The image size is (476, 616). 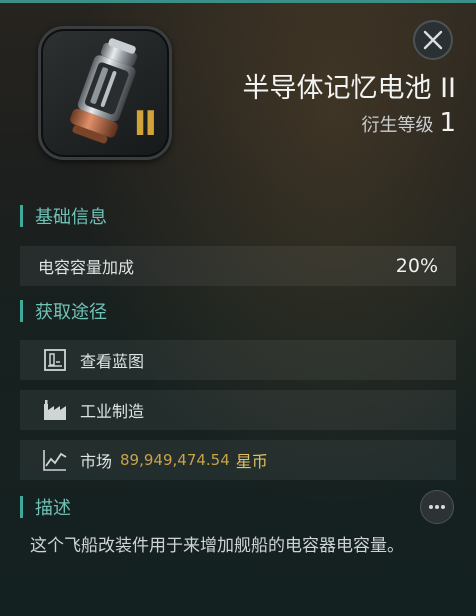 I want to click on section-title: 基础信息, so click(x=71, y=217).